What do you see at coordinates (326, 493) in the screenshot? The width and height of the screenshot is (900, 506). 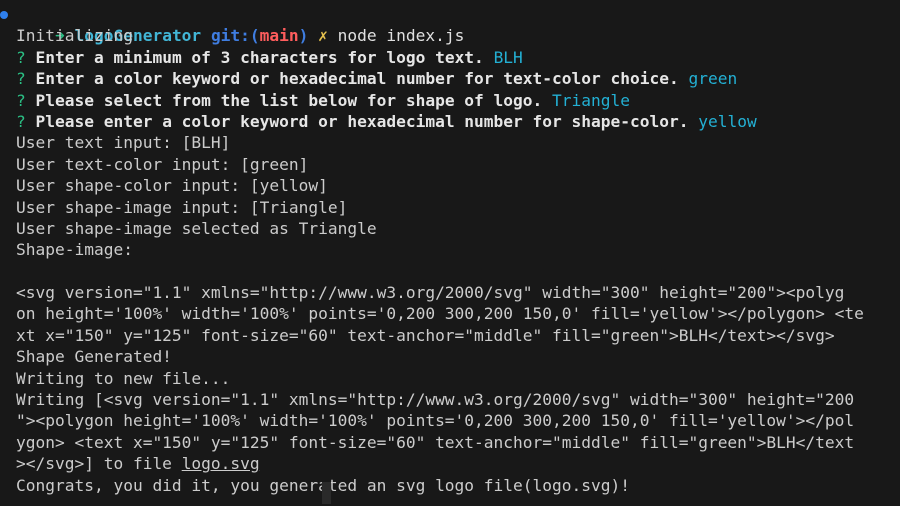 I see `text-cursor` at bounding box center [326, 493].